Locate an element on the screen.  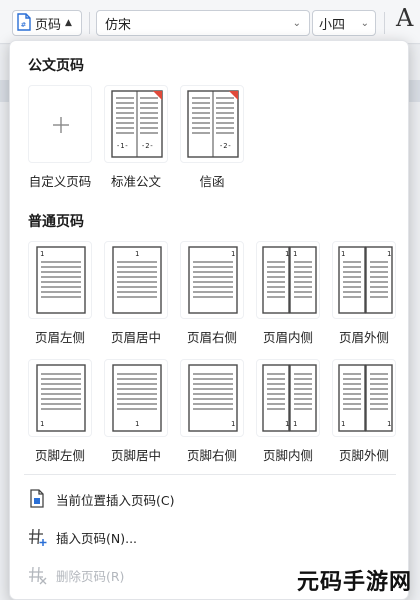
ribbon-toolbar: # 页码 ▲ 仿宋 ⌄ 小四 ⌄ A is located at coordinates (210, 22).